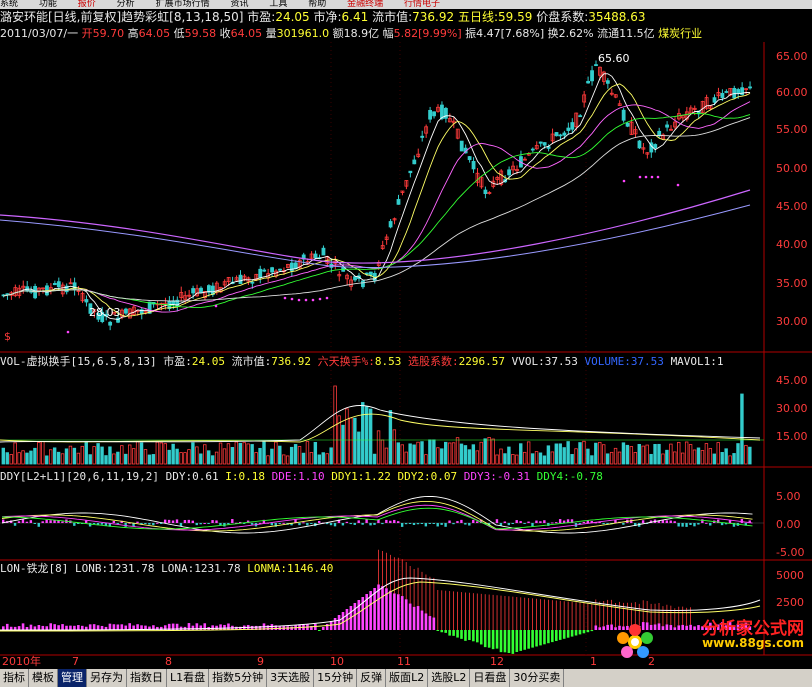 This screenshot has width=812, height=687. I want to click on tab-30min-trade: 30分买卖, so click(537, 678).